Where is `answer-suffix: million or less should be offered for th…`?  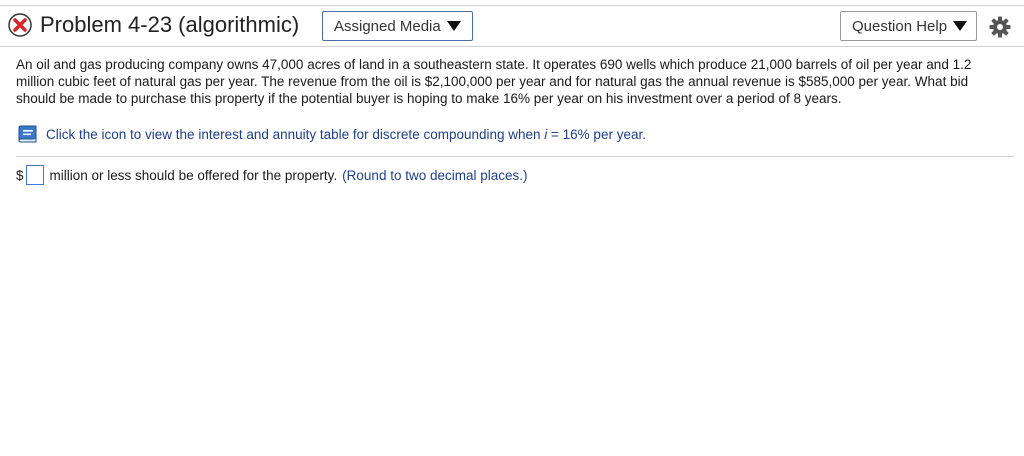
answer-suffix: million or less should be offered for th… is located at coordinates (193, 175).